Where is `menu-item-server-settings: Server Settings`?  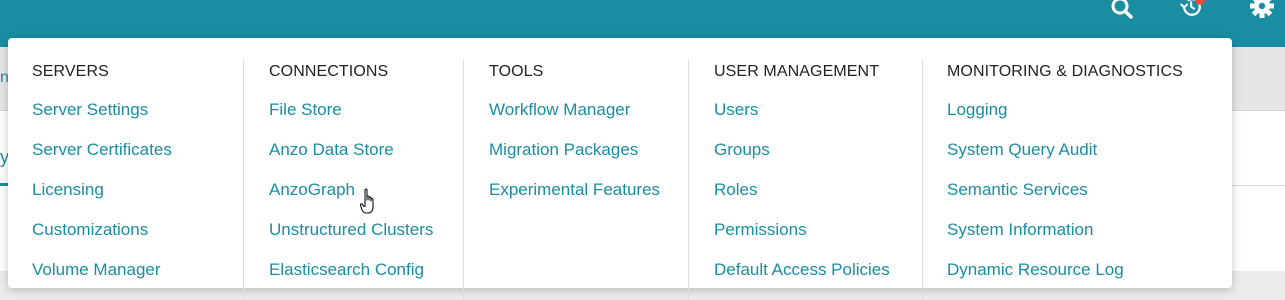 menu-item-server-settings: Server Settings is located at coordinates (90, 110).